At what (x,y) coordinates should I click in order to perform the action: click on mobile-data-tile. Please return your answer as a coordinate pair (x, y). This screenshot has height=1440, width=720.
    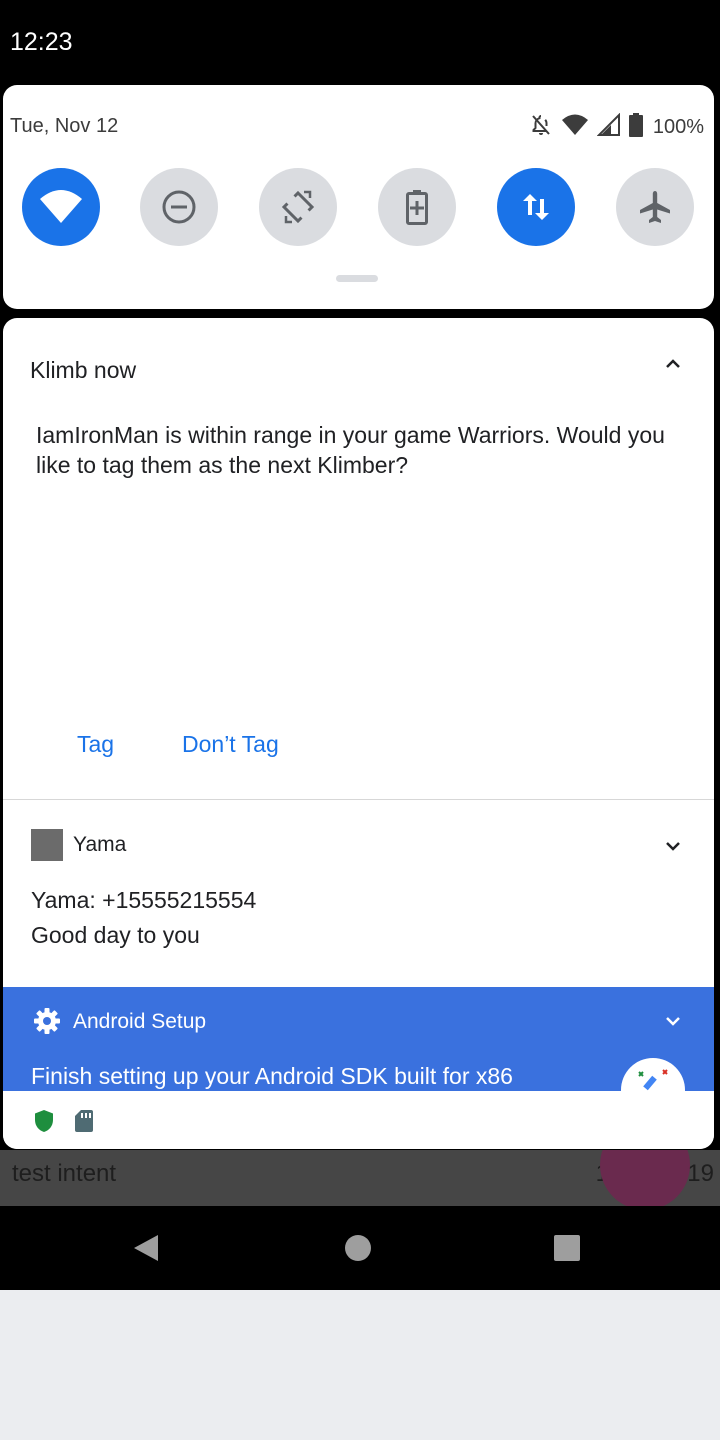
    Looking at the image, I should click on (536, 207).